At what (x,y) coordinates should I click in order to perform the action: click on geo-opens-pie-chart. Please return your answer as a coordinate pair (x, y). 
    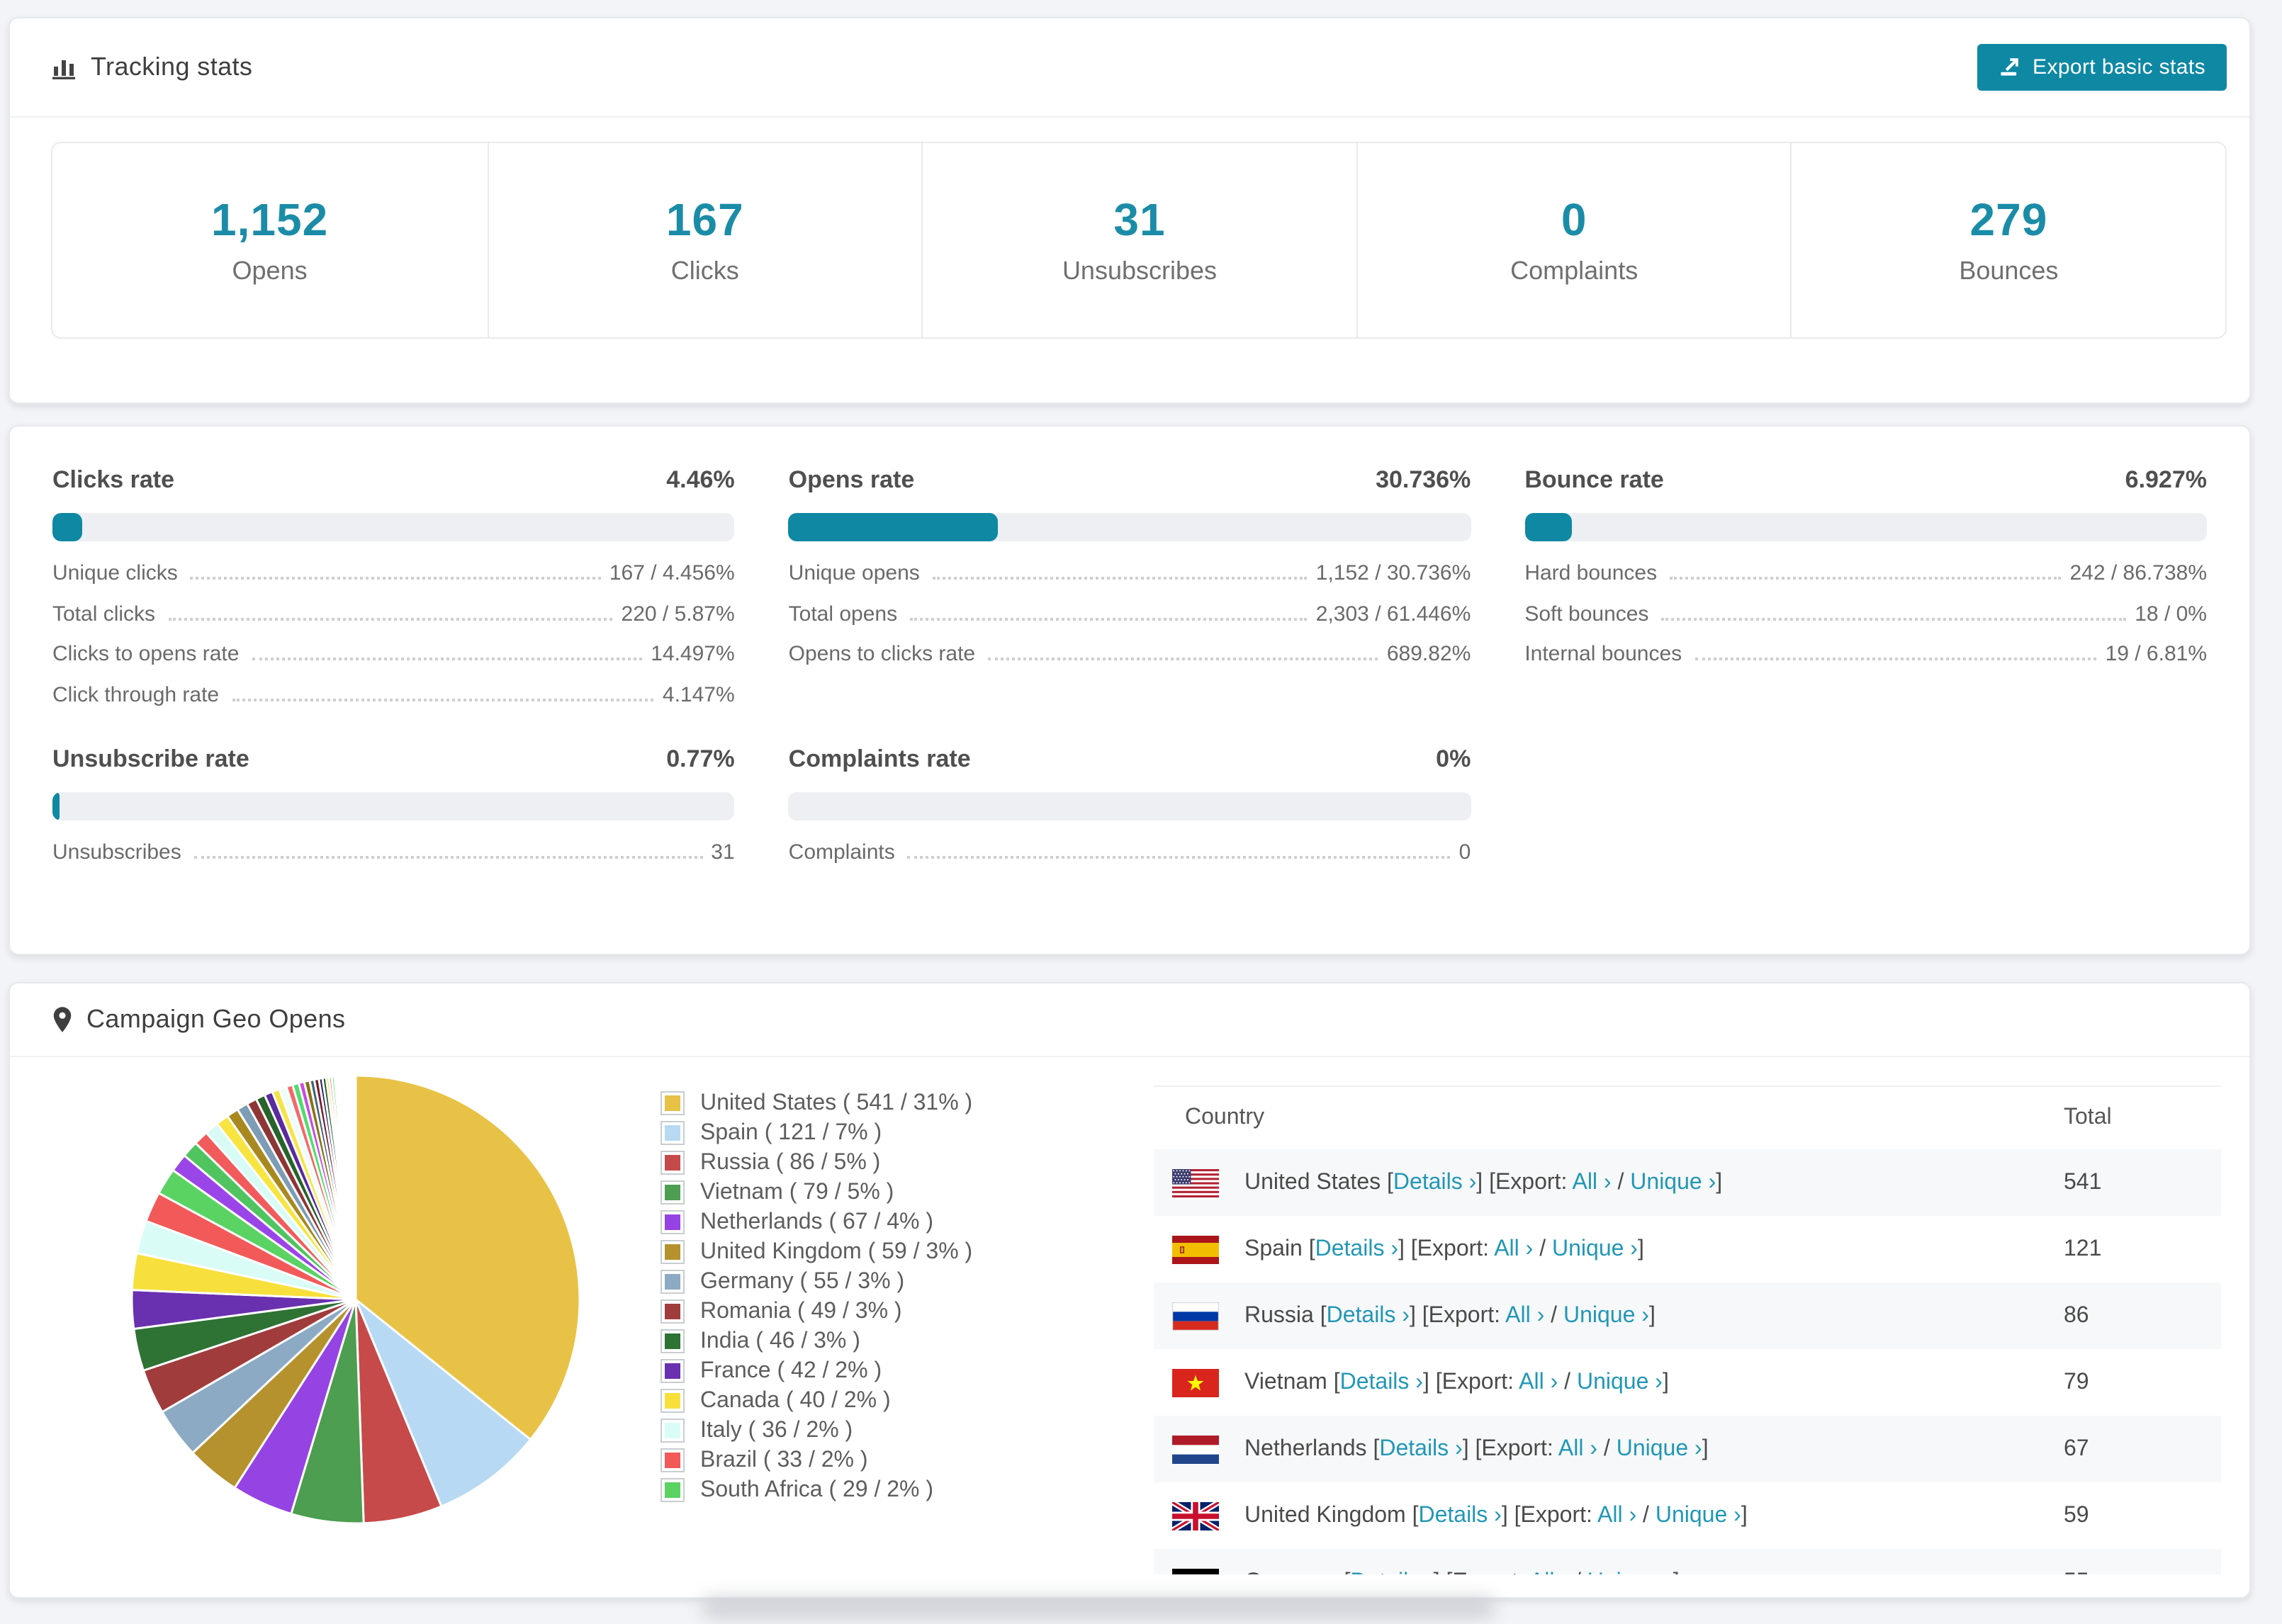
    Looking at the image, I should click on (356, 1300).